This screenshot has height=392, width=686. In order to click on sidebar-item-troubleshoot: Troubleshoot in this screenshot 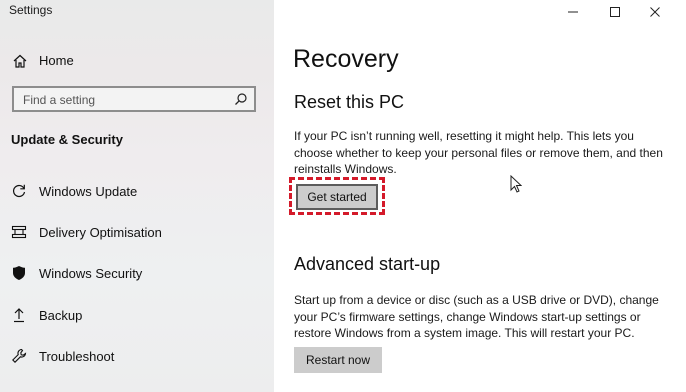, I will do `click(137, 356)`.